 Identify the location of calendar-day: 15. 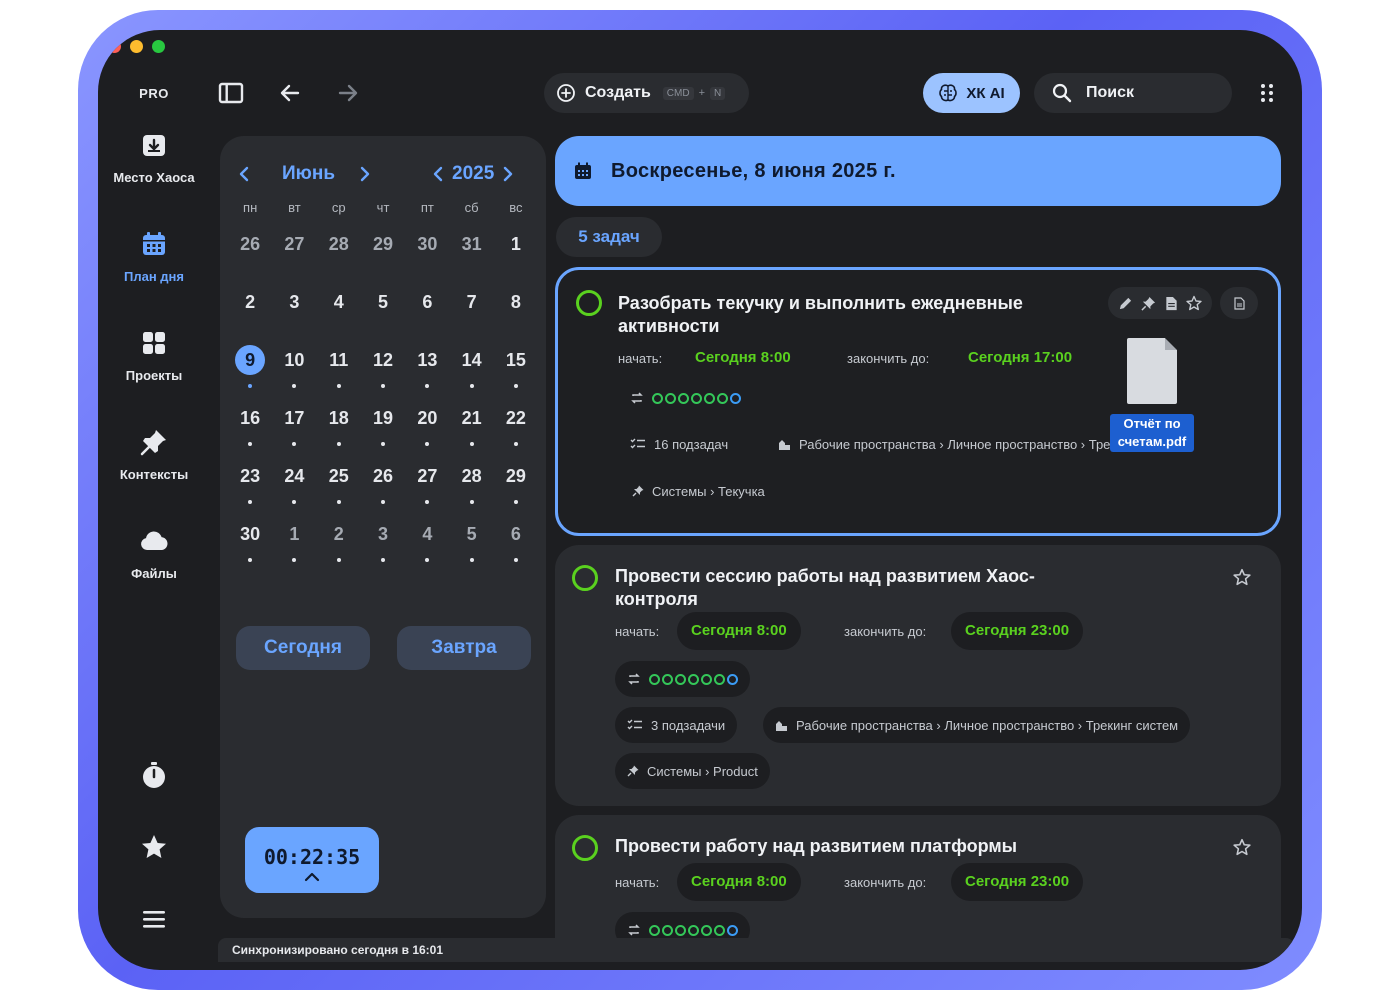
(516, 369).